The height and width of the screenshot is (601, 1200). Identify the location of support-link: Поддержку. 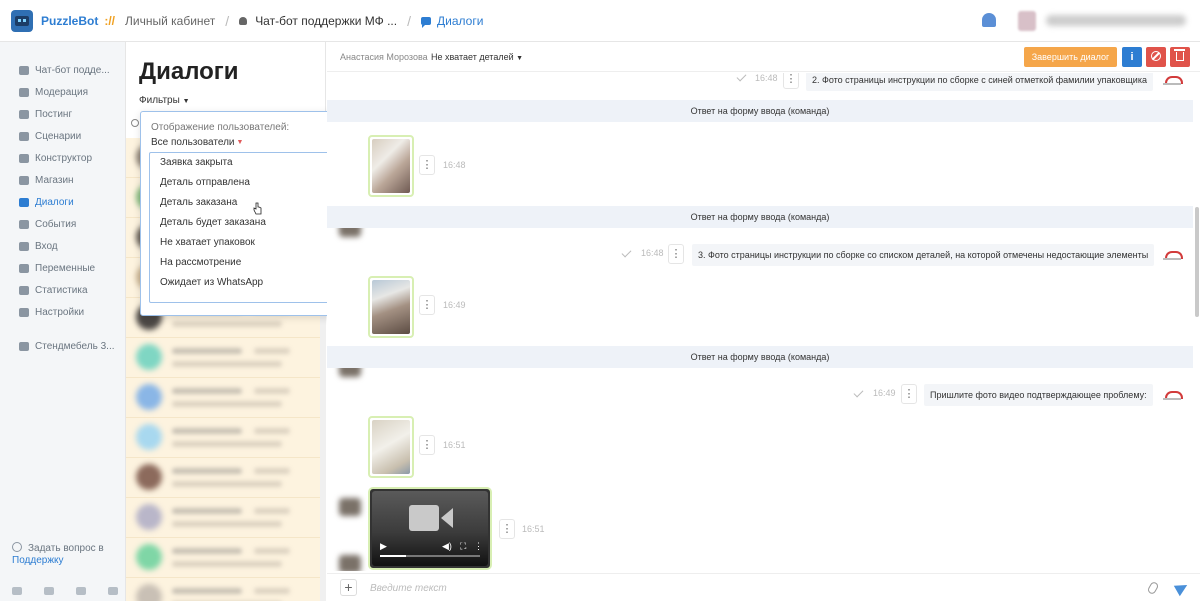
(58, 561).